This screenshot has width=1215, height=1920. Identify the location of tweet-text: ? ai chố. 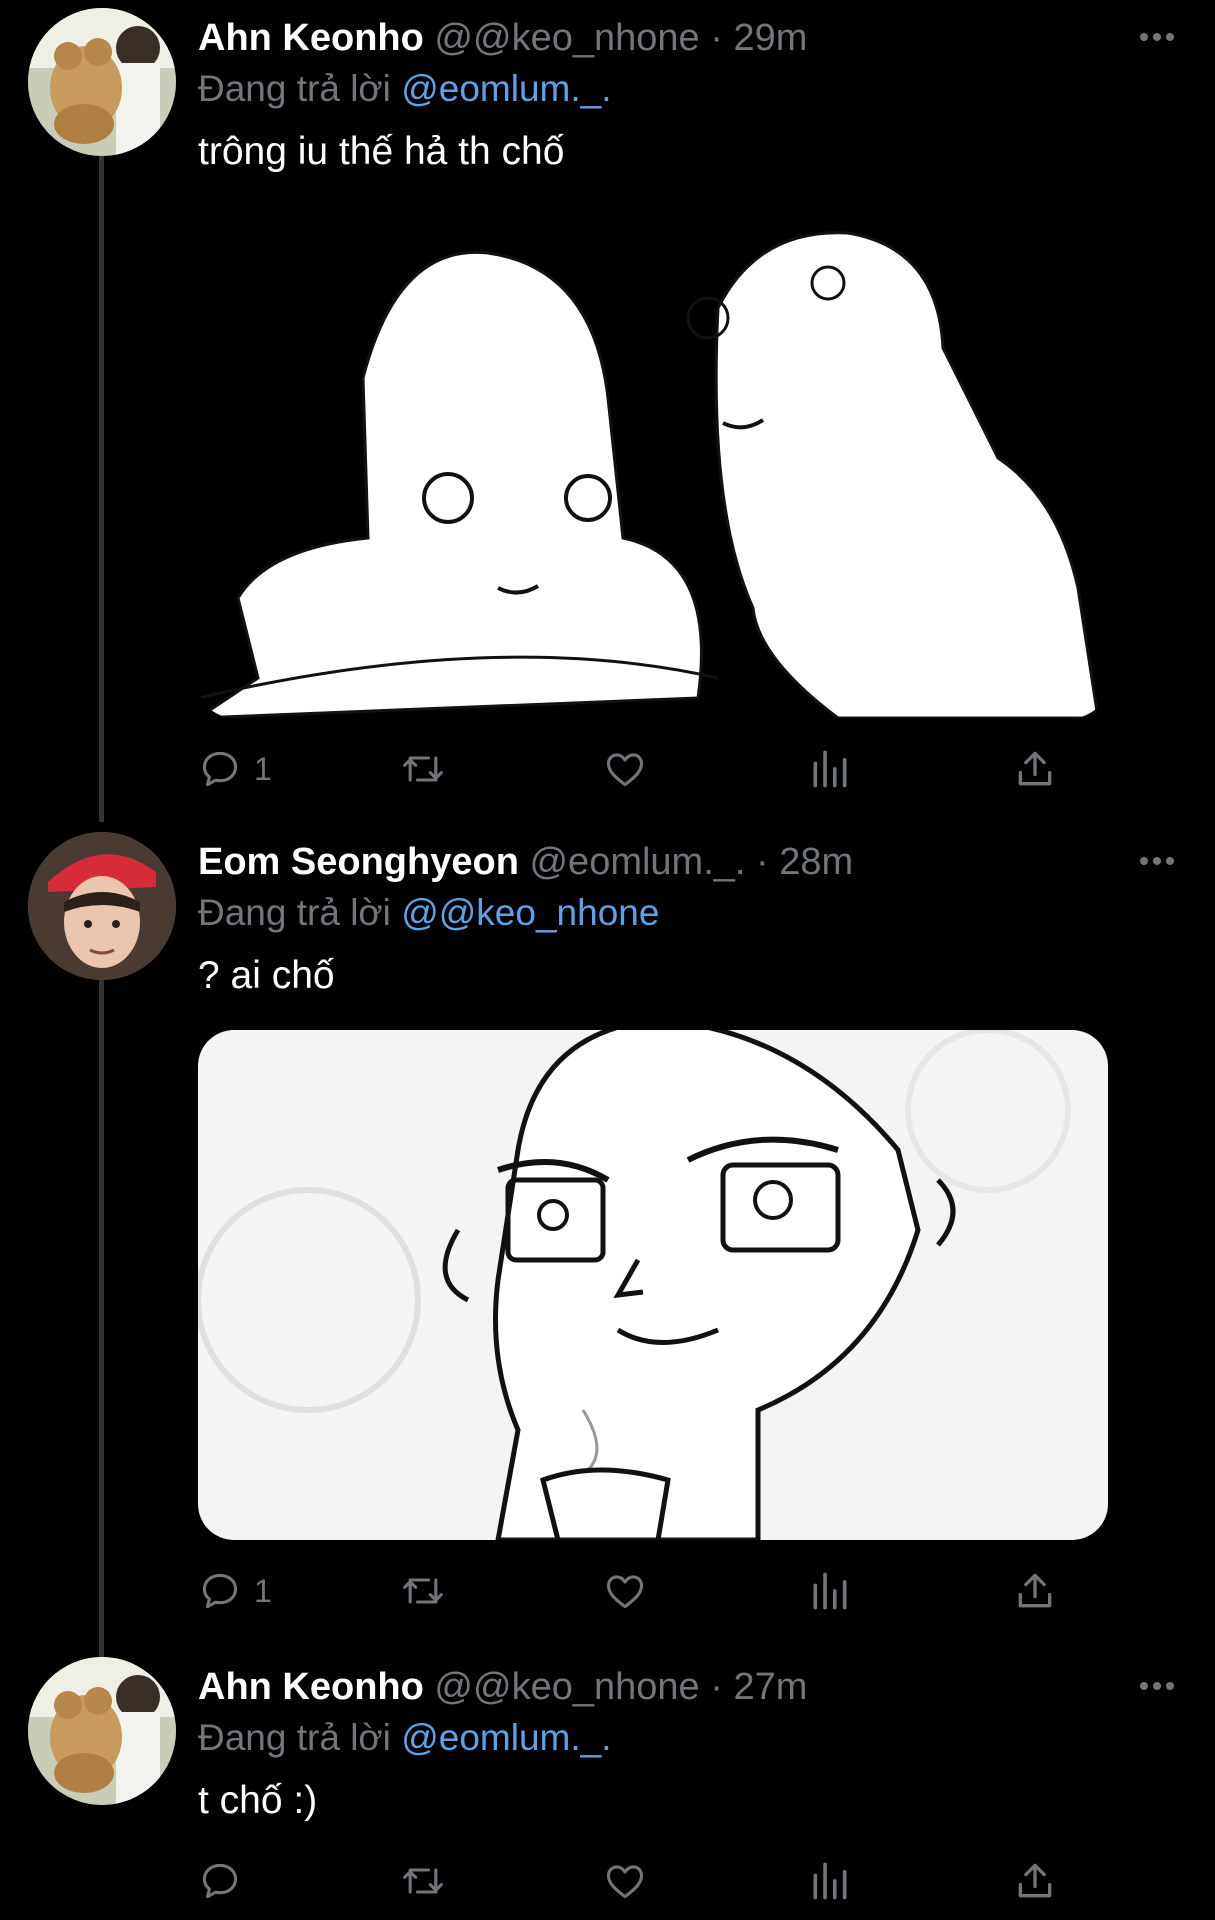
(266, 975).